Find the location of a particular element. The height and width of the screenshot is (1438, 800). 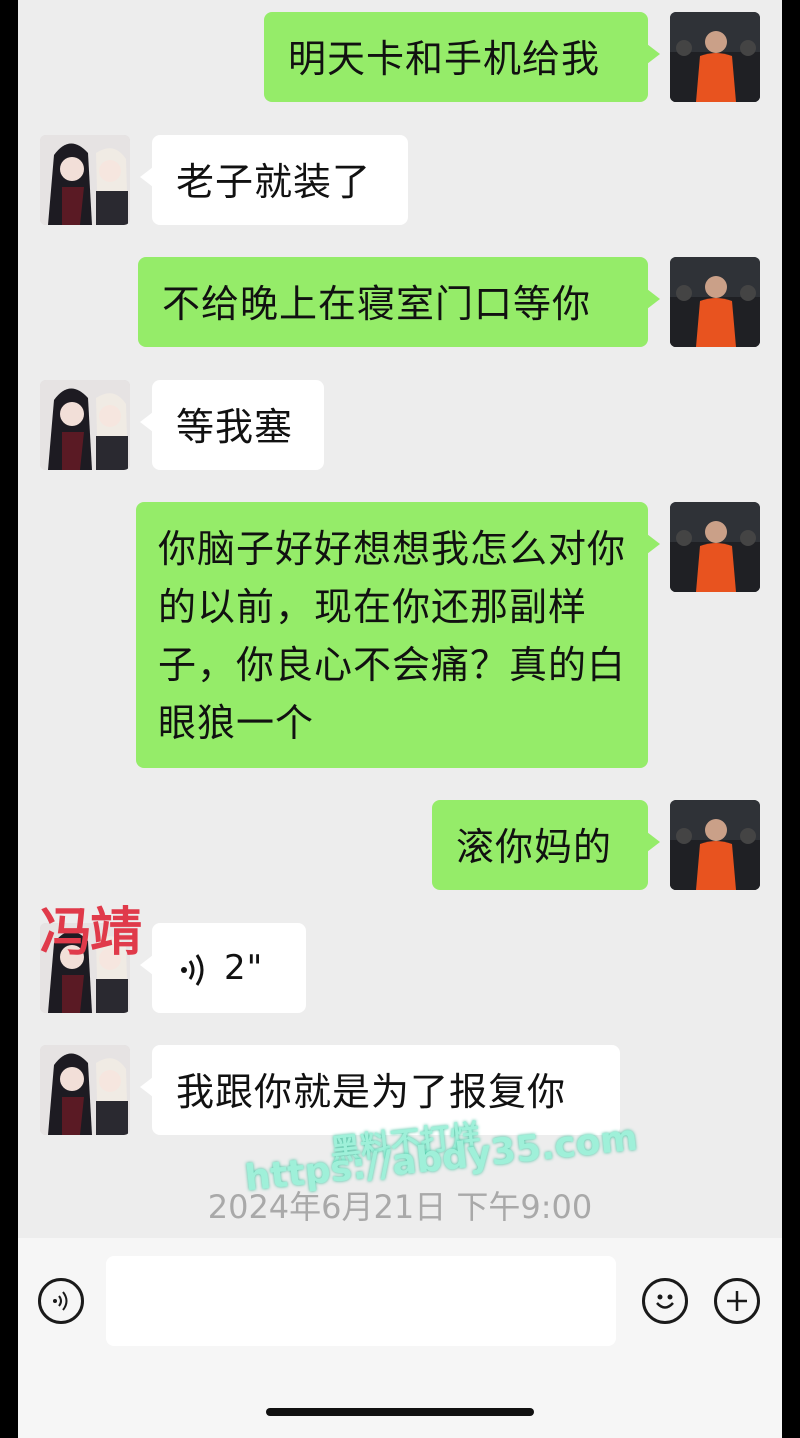

message-text: 滚你妈的 is located at coordinates (534, 847).